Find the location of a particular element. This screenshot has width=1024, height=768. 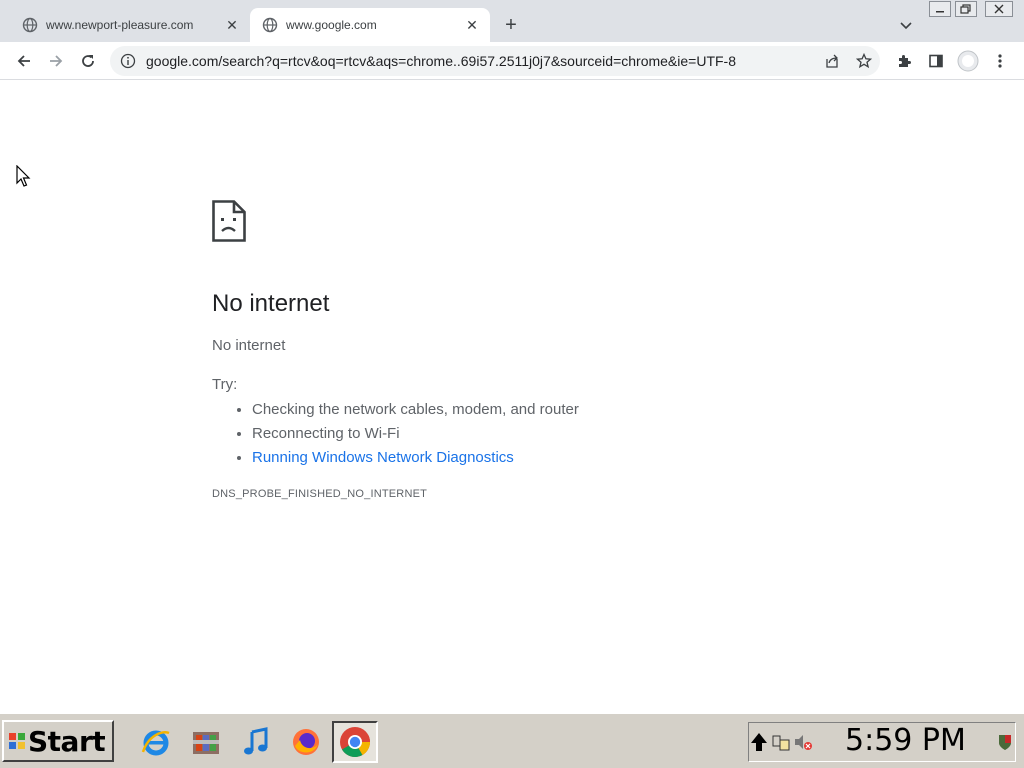

minimize-button is located at coordinates (940, 9).